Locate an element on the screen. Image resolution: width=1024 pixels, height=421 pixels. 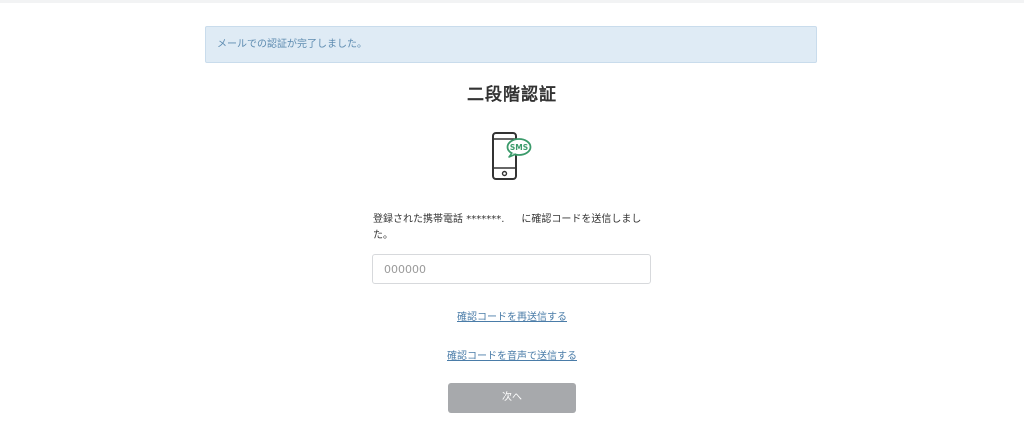
masked-phone-number: *******. is located at coordinates (485, 219).